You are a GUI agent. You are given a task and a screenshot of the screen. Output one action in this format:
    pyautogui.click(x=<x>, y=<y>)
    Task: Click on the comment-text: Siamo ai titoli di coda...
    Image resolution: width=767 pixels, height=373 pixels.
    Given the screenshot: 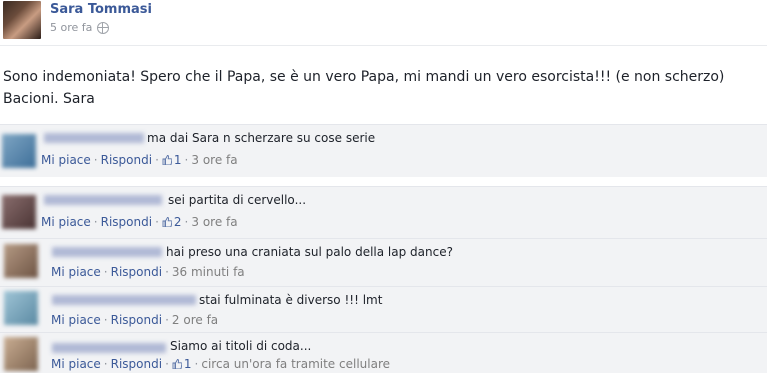 What is the action you would take?
    pyautogui.click(x=241, y=346)
    